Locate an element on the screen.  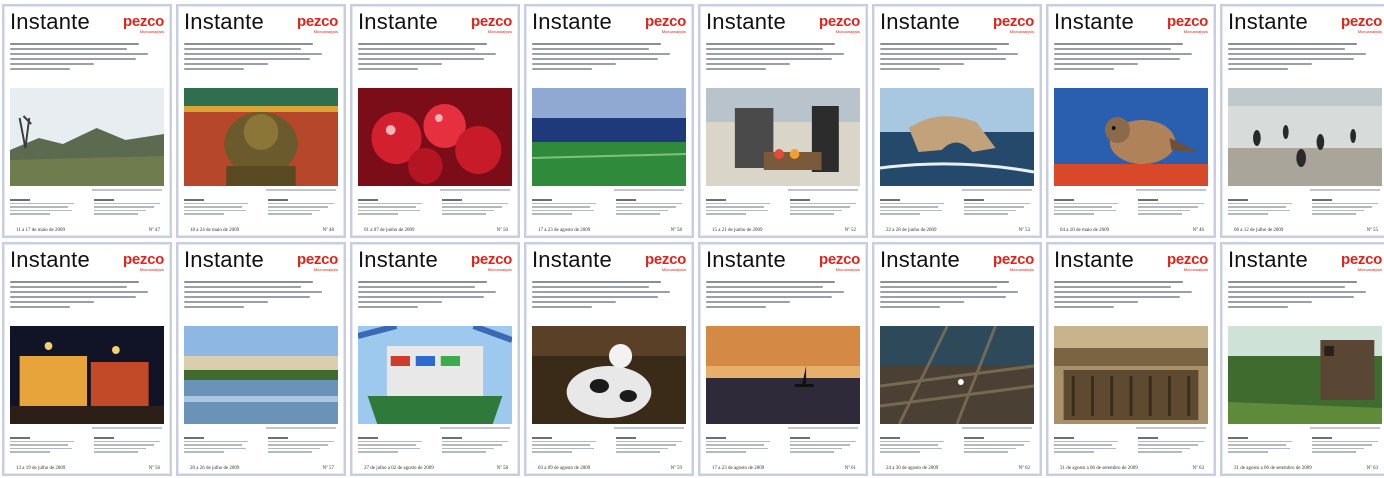
issue-date: 24 a 30 de agosto de 2009 is located at coordinates (912, 468).